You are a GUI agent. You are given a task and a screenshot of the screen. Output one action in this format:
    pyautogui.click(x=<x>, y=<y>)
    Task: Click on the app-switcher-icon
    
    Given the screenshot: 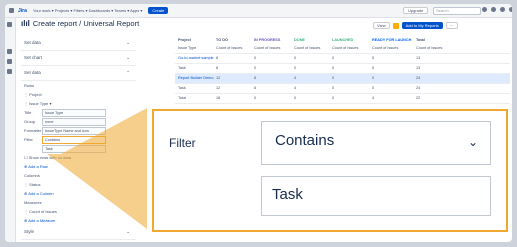 What is the action you would take?
    pyautogui.click(x=11, y=10)
    